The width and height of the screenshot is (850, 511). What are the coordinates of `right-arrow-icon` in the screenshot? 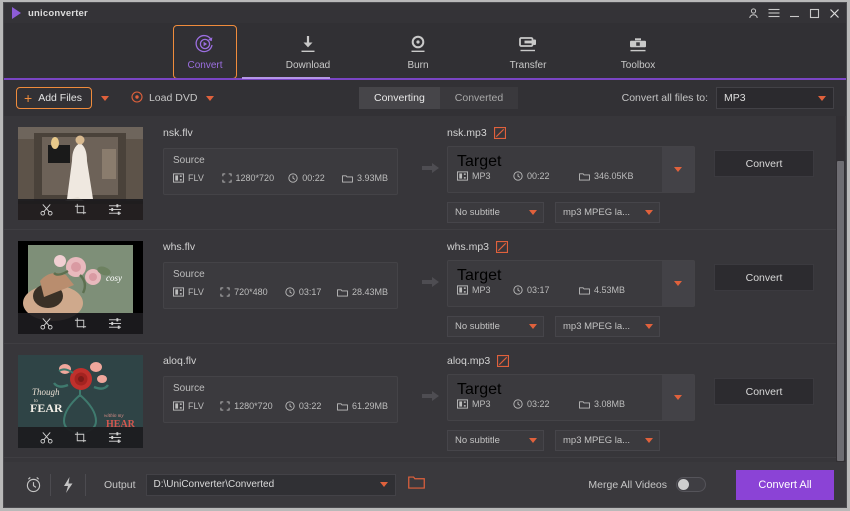 It's located at (430, 168).